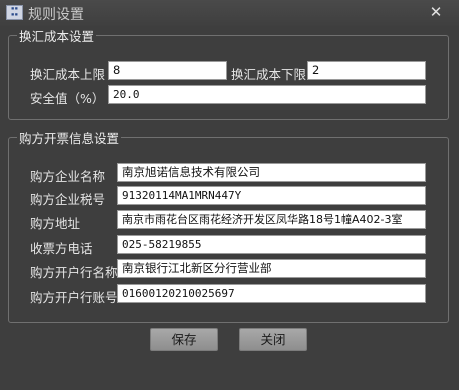 This screenshot has width=459, height=390. Describe the element at coordinates (271, 293) in the screenshot. I see `buyer-bank-account-input: 01600120210025697` at that location.